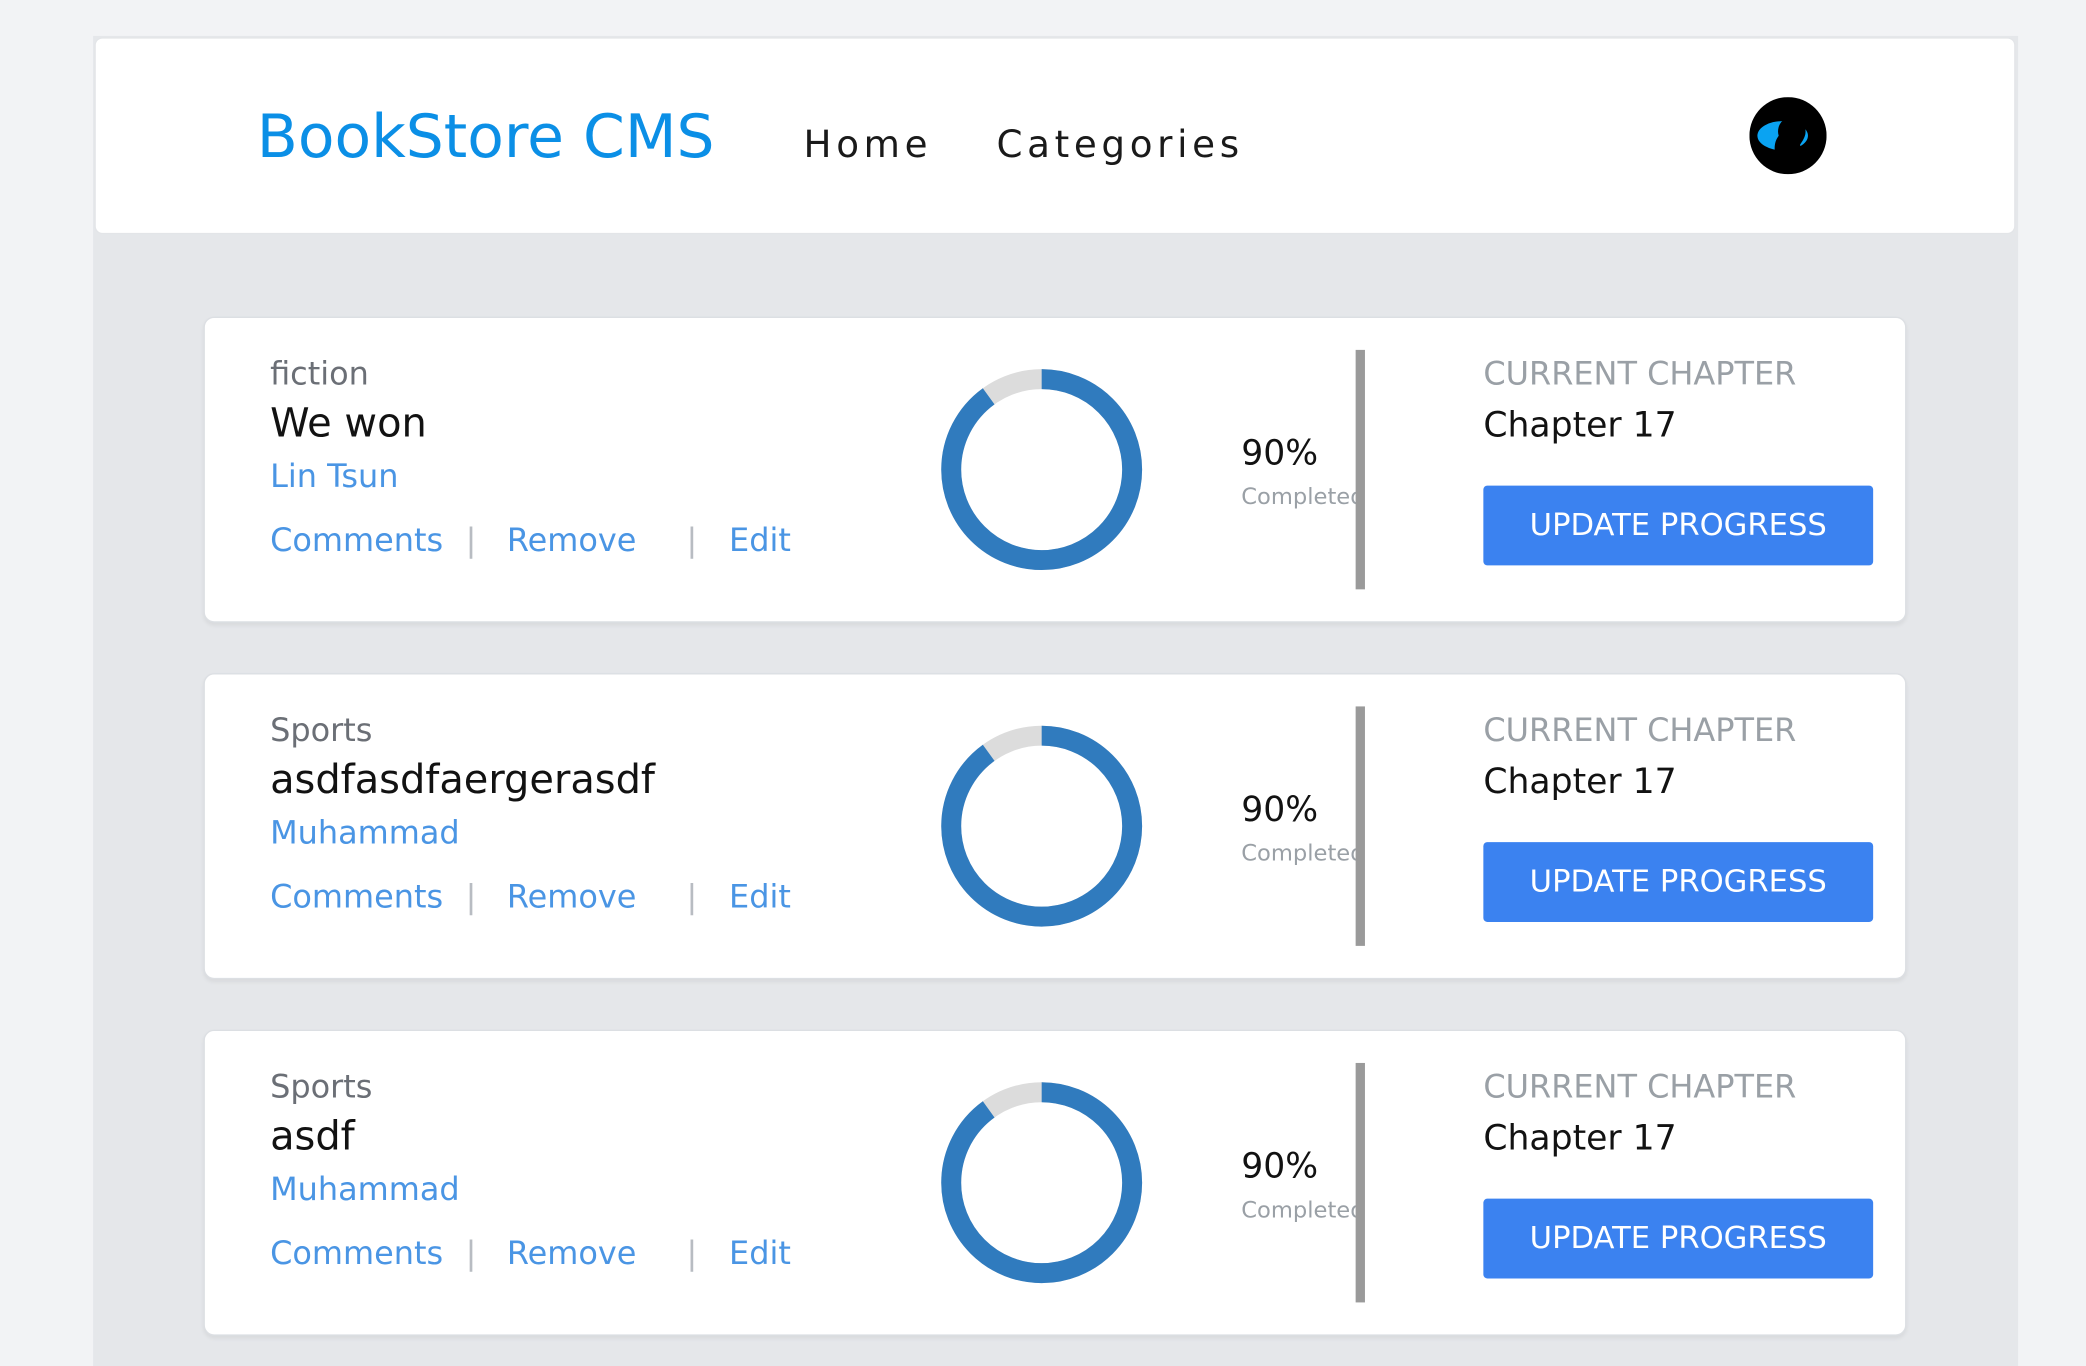 Image resolution: width=2086 pixels, height=1366 pixels. I want to click on user-silhouette-icon, so click(1788, 136).